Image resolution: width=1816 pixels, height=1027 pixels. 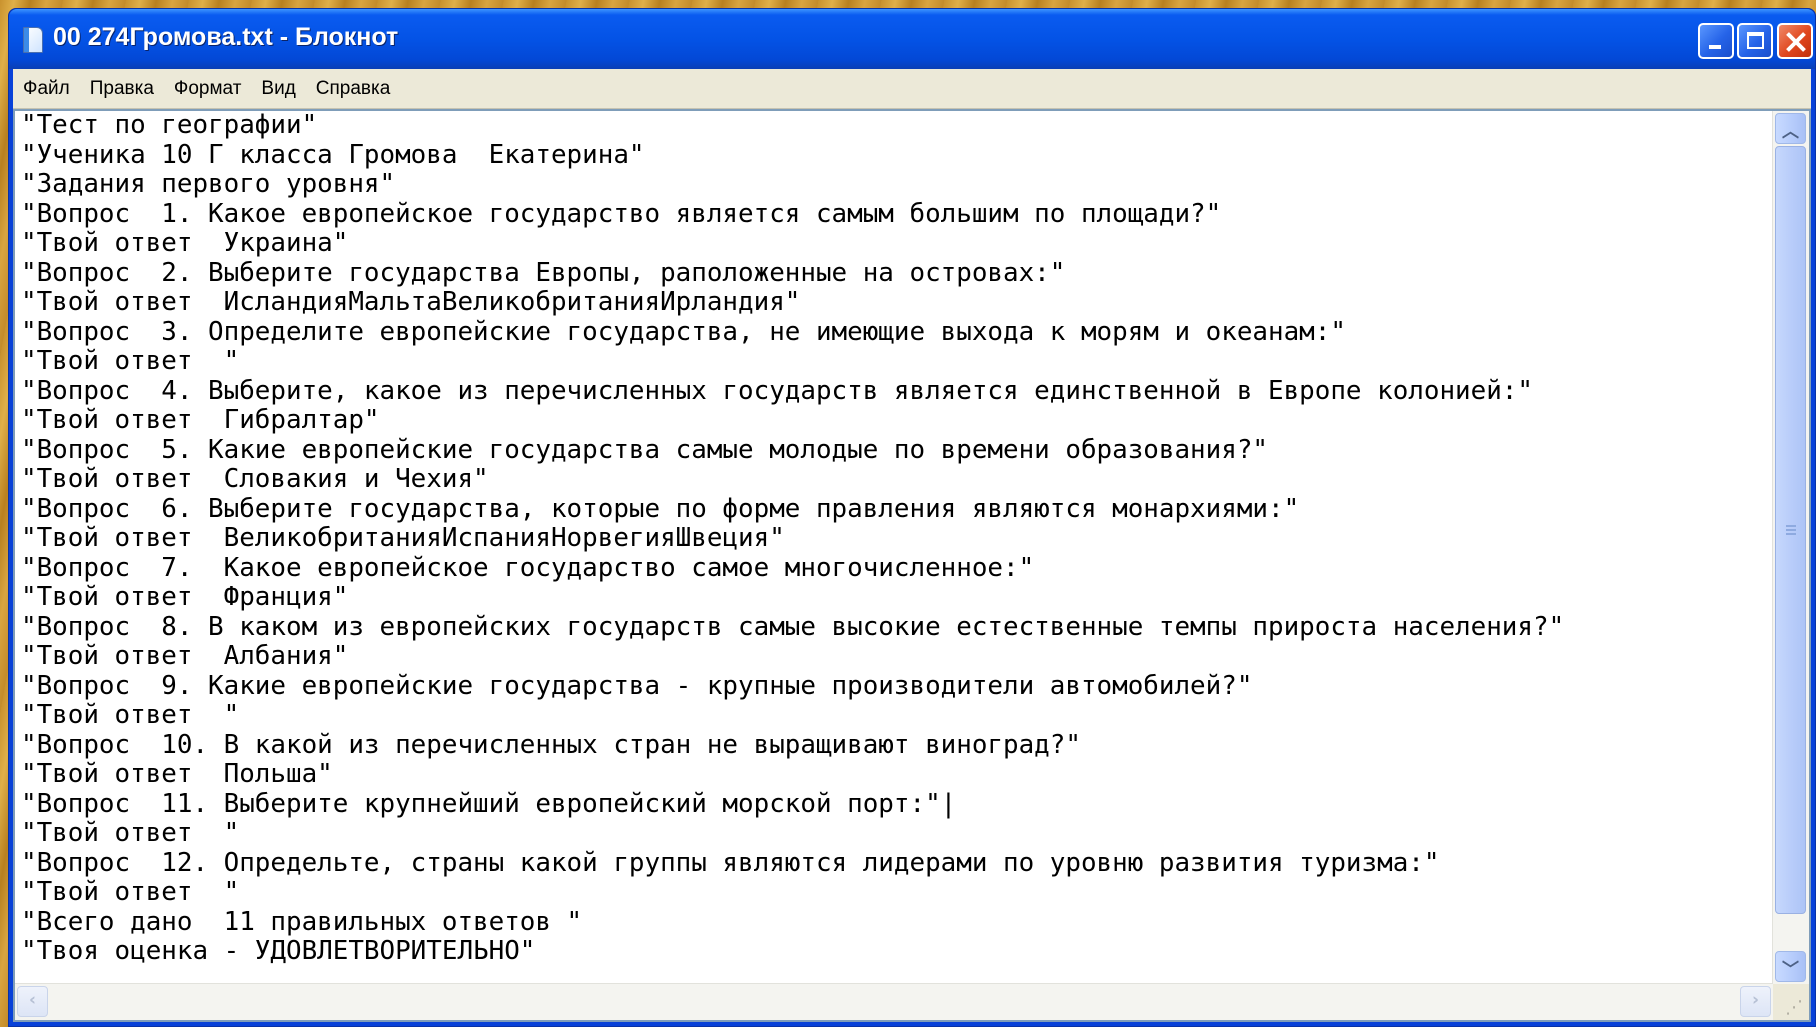 I want to click on text-line: "Твоя оценка - УДОВЛЕТВОРИТЕЛЬНО", so click(x=278, y=951).